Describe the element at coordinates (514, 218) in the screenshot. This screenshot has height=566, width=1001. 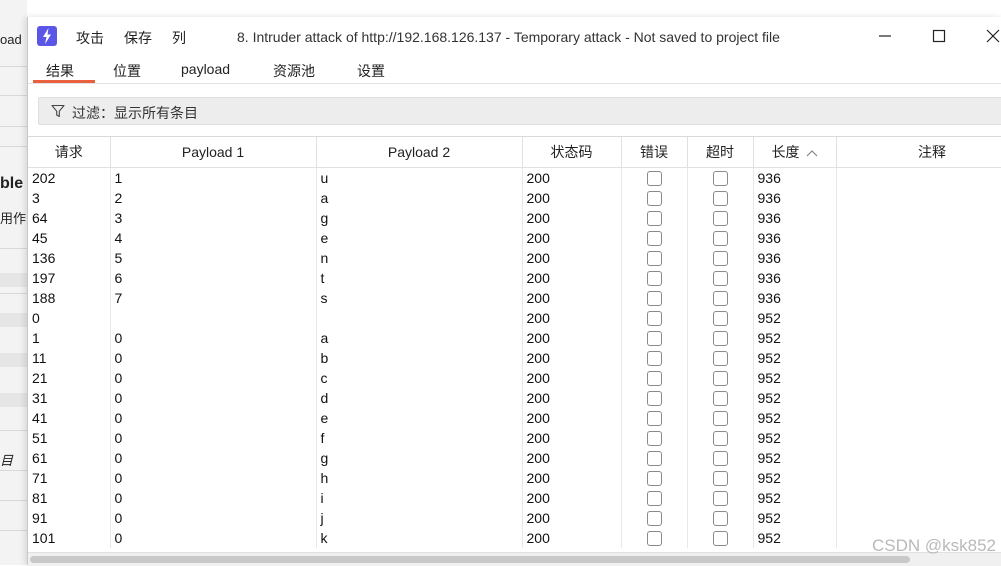
I see `table-row: 64 3 g 200 936` at that location.